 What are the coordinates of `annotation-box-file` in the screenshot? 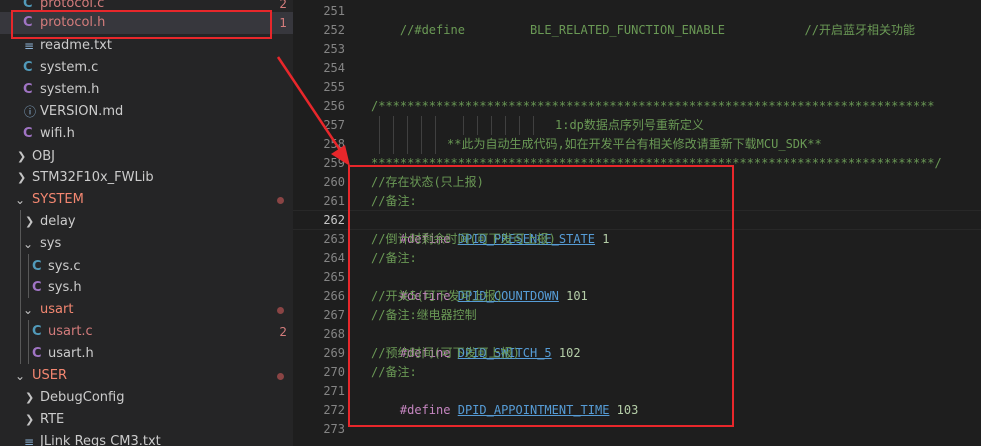 It's located at (141, 24).